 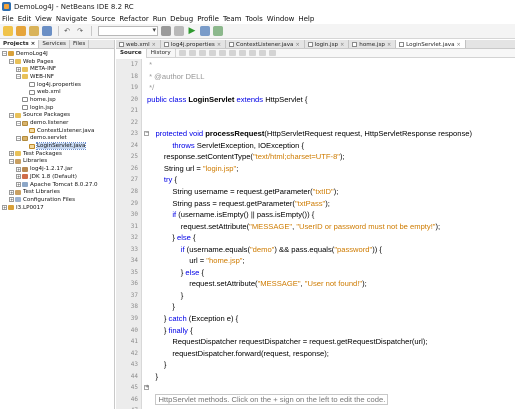 I want to click on code-line: throws ServletException, IOException {, so click(x=331, y=146).